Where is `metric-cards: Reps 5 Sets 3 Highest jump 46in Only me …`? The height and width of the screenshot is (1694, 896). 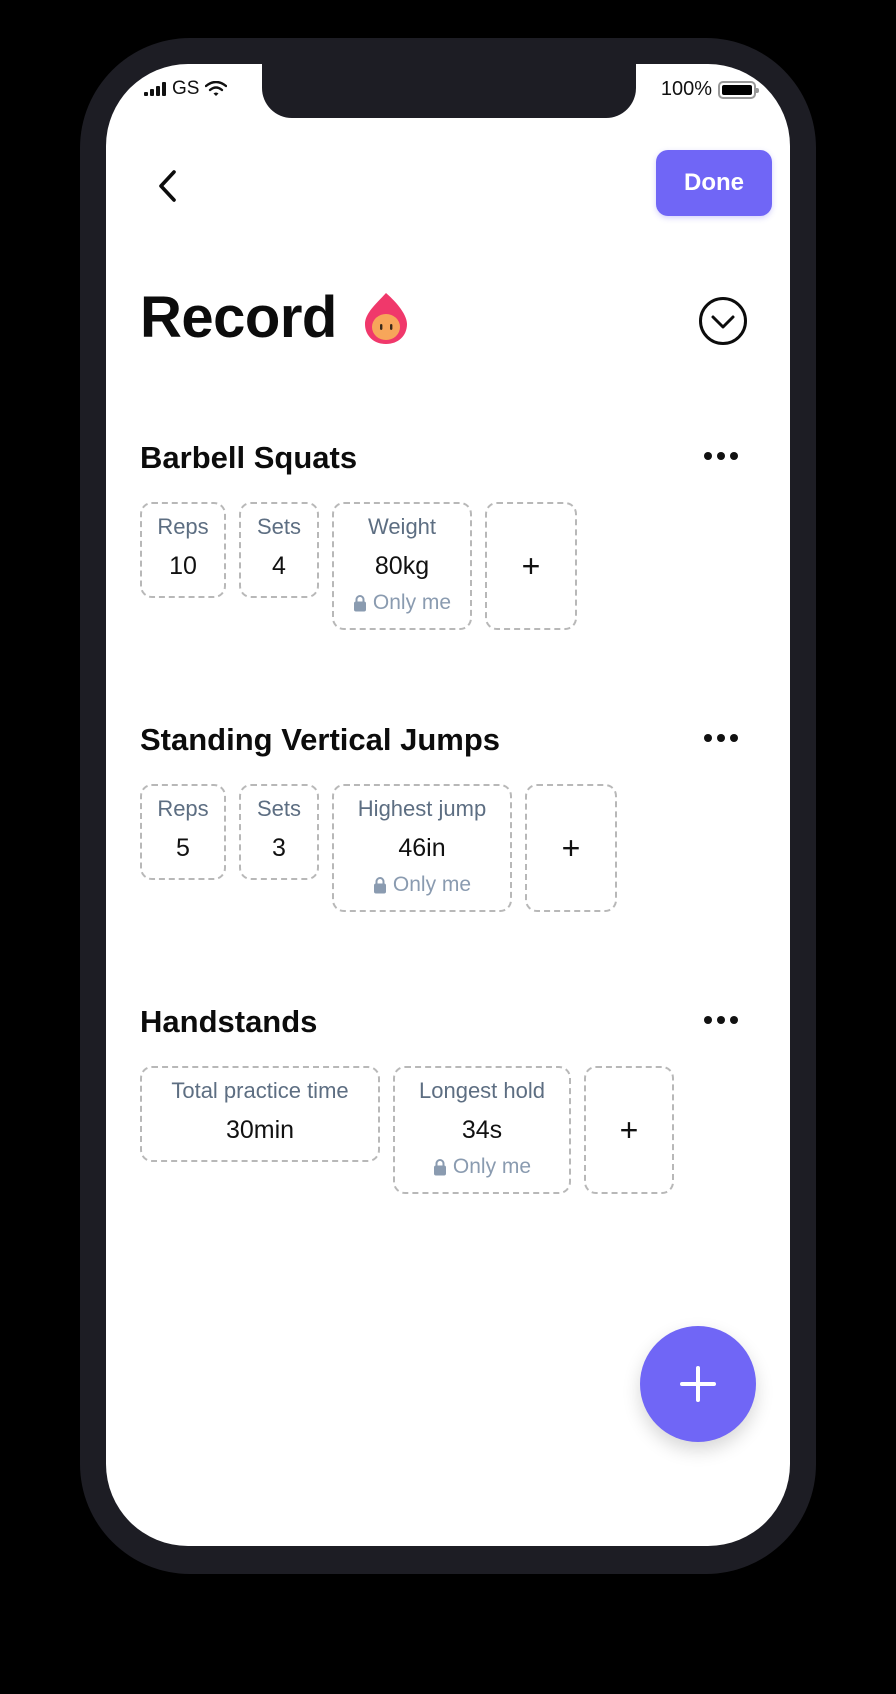 metric-cards: Reps 5 Sets 3 Highest jump 46in Only me … is located at coordinates (378, 848).